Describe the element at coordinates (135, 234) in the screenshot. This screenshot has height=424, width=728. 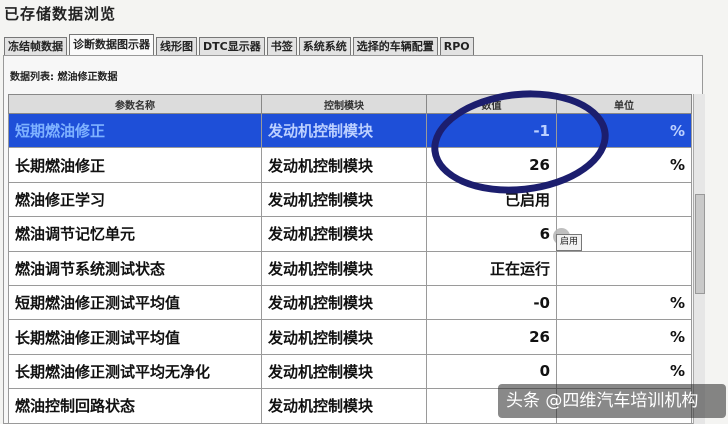
I see `cell-parameter-name: 燃油调节记忆单元` at that location.